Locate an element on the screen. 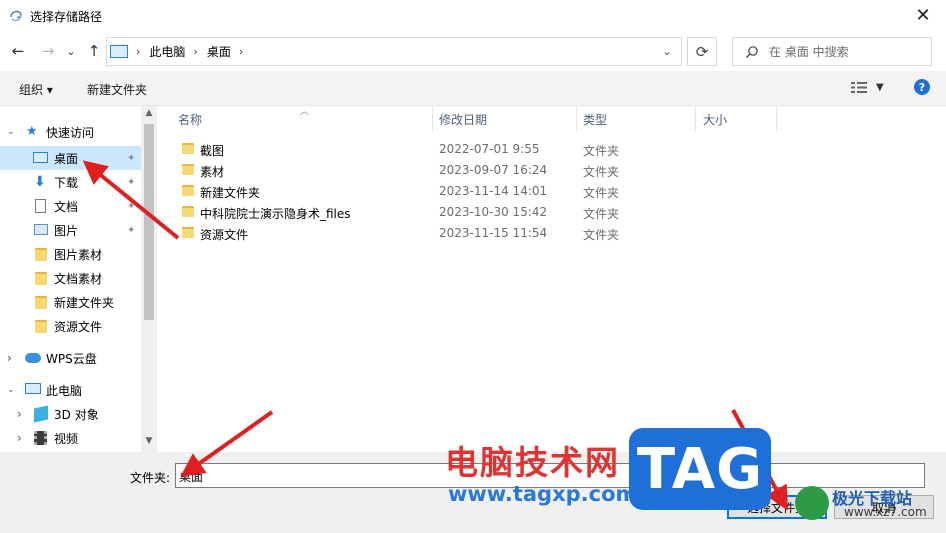  forward-button: → is located at coordinates (48, 51).